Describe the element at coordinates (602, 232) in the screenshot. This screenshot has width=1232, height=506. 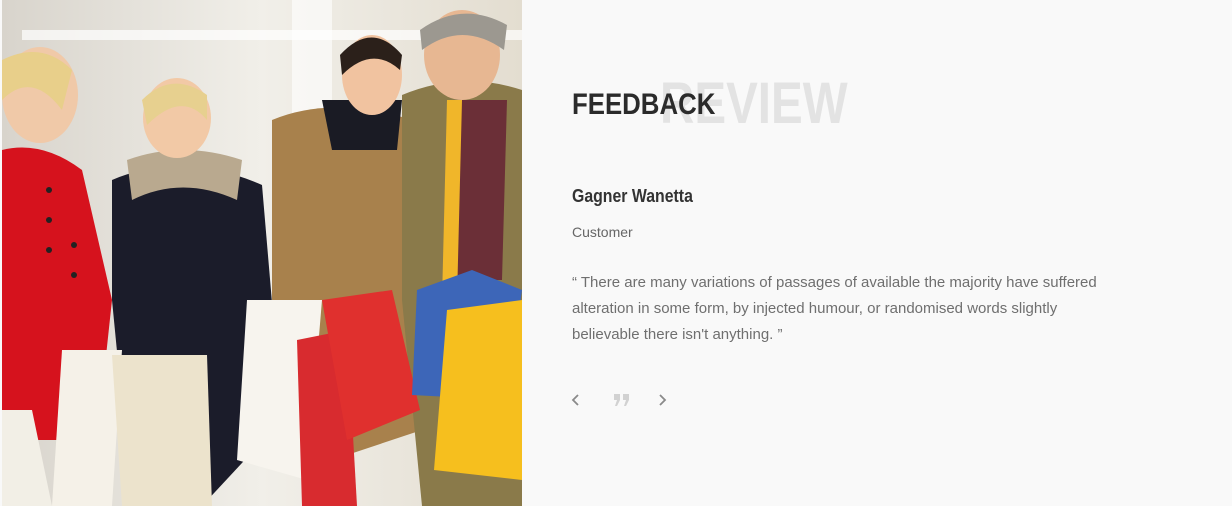
I see `reviewer-role: Customer` at that location.